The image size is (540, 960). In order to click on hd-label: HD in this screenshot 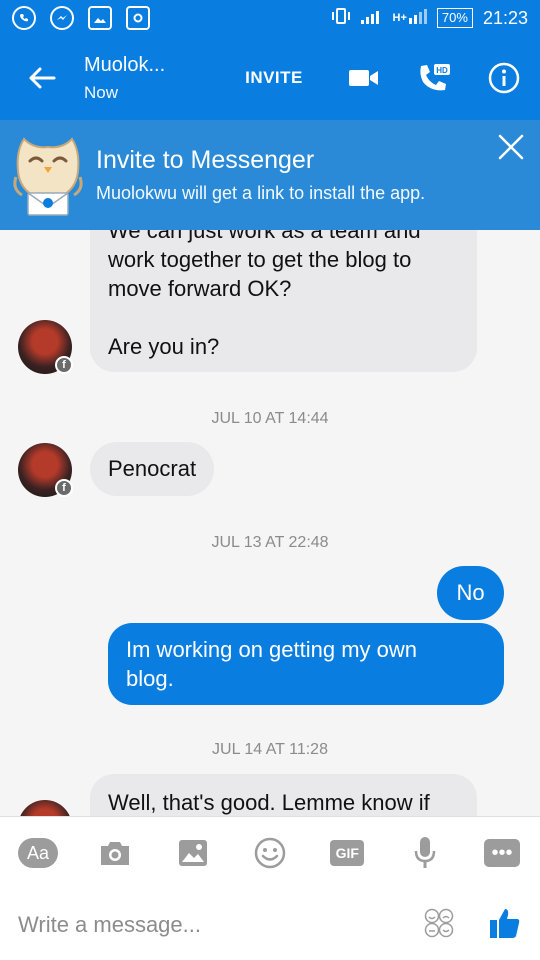, I will do `click(442, 70)`.